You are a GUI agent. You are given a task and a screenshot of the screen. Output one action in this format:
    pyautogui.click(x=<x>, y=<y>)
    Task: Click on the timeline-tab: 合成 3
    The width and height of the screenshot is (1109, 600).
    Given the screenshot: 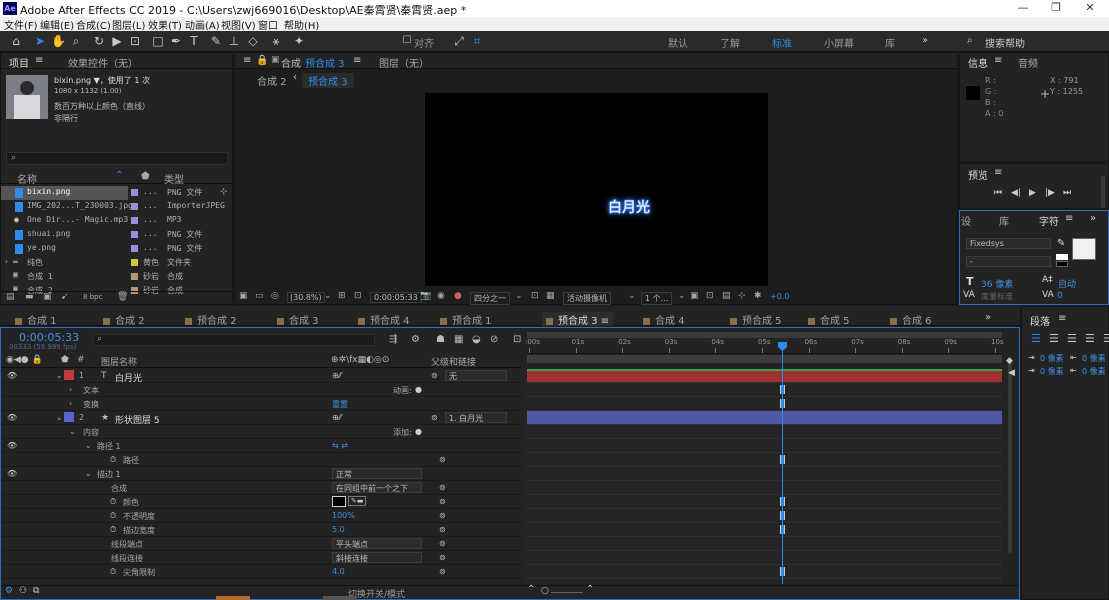 What is the action you would take?
    pyautogui.click(x=298, y=319)
    